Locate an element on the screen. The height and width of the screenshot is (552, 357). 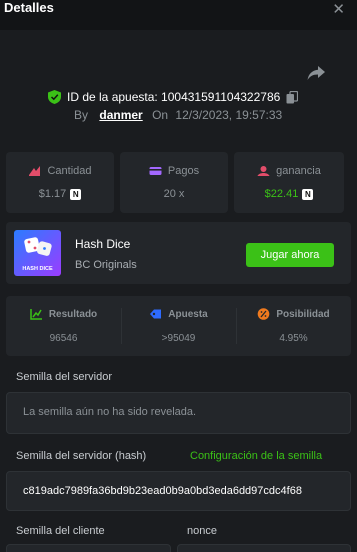
play-now-button: Jugar ahora is located at coordinates (290, 255).